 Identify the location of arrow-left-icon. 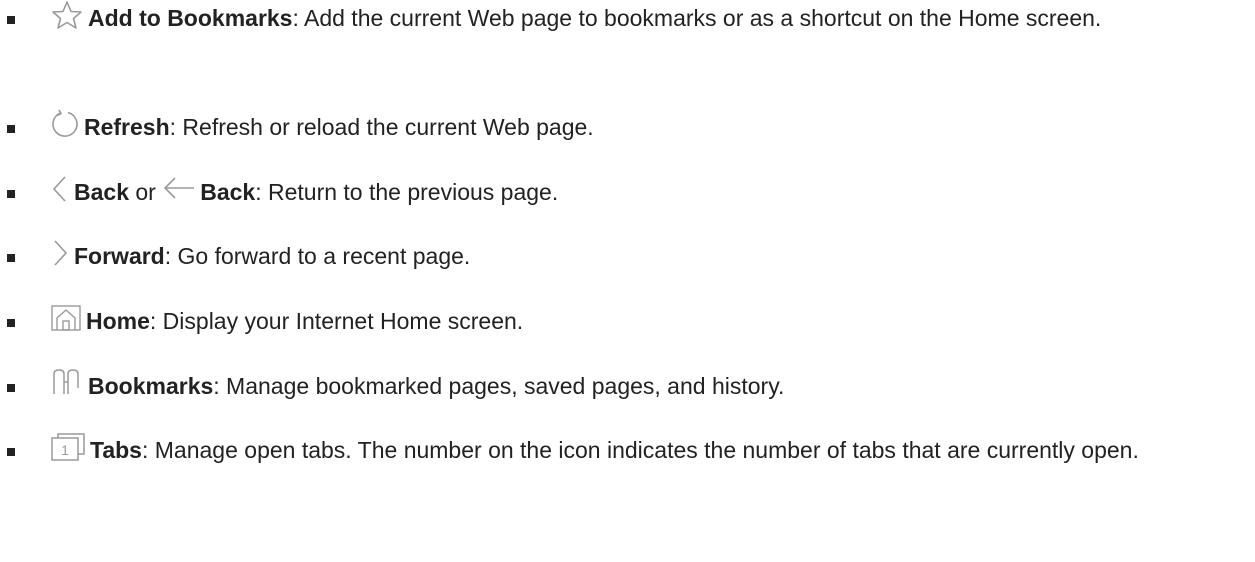
(179, 189).